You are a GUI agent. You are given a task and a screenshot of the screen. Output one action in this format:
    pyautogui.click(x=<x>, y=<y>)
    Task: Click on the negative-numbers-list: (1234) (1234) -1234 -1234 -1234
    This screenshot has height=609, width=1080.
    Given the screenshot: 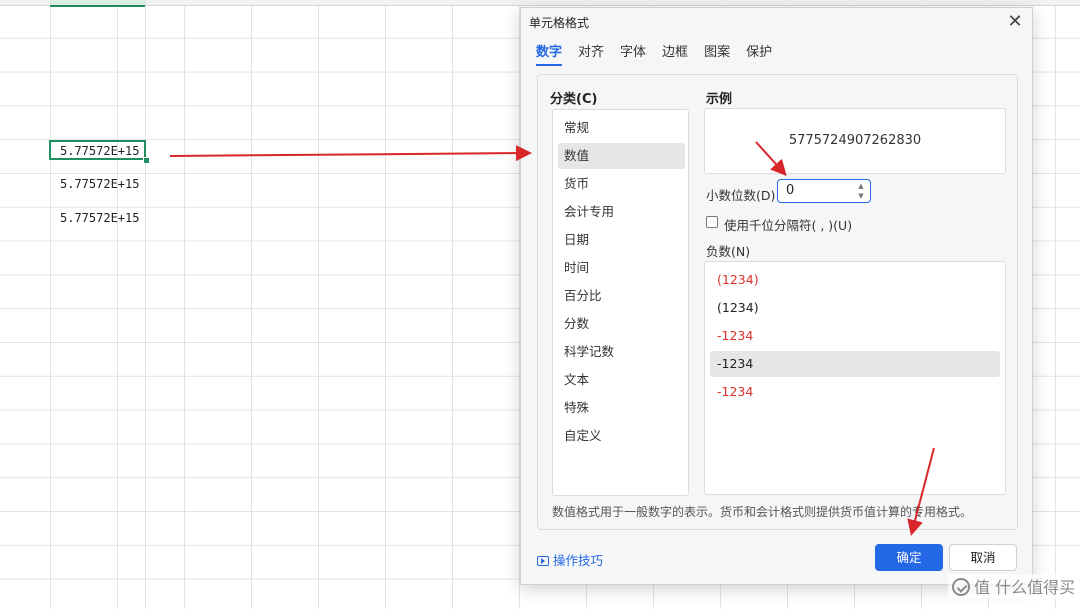 What is the action you would take?
    pyautogui.click(x=855, y=378)
    